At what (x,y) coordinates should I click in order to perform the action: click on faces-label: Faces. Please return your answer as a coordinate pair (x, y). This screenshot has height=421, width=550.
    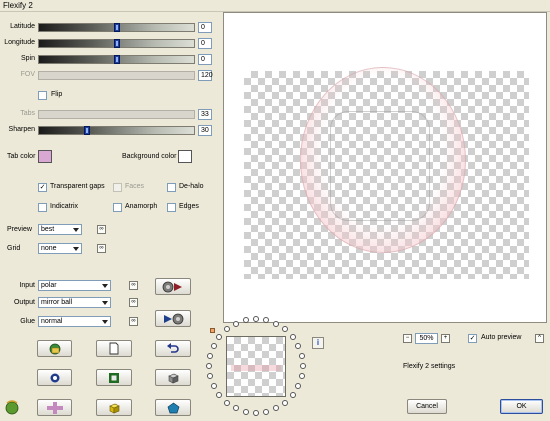
    Looking at the image, I should click on (135, 186).